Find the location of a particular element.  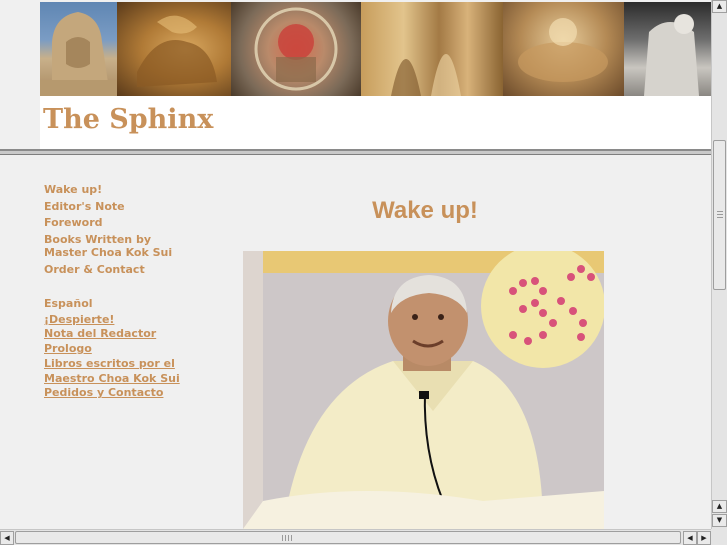

horizontal-scroll-thumb is located at coordinates (348, 537).